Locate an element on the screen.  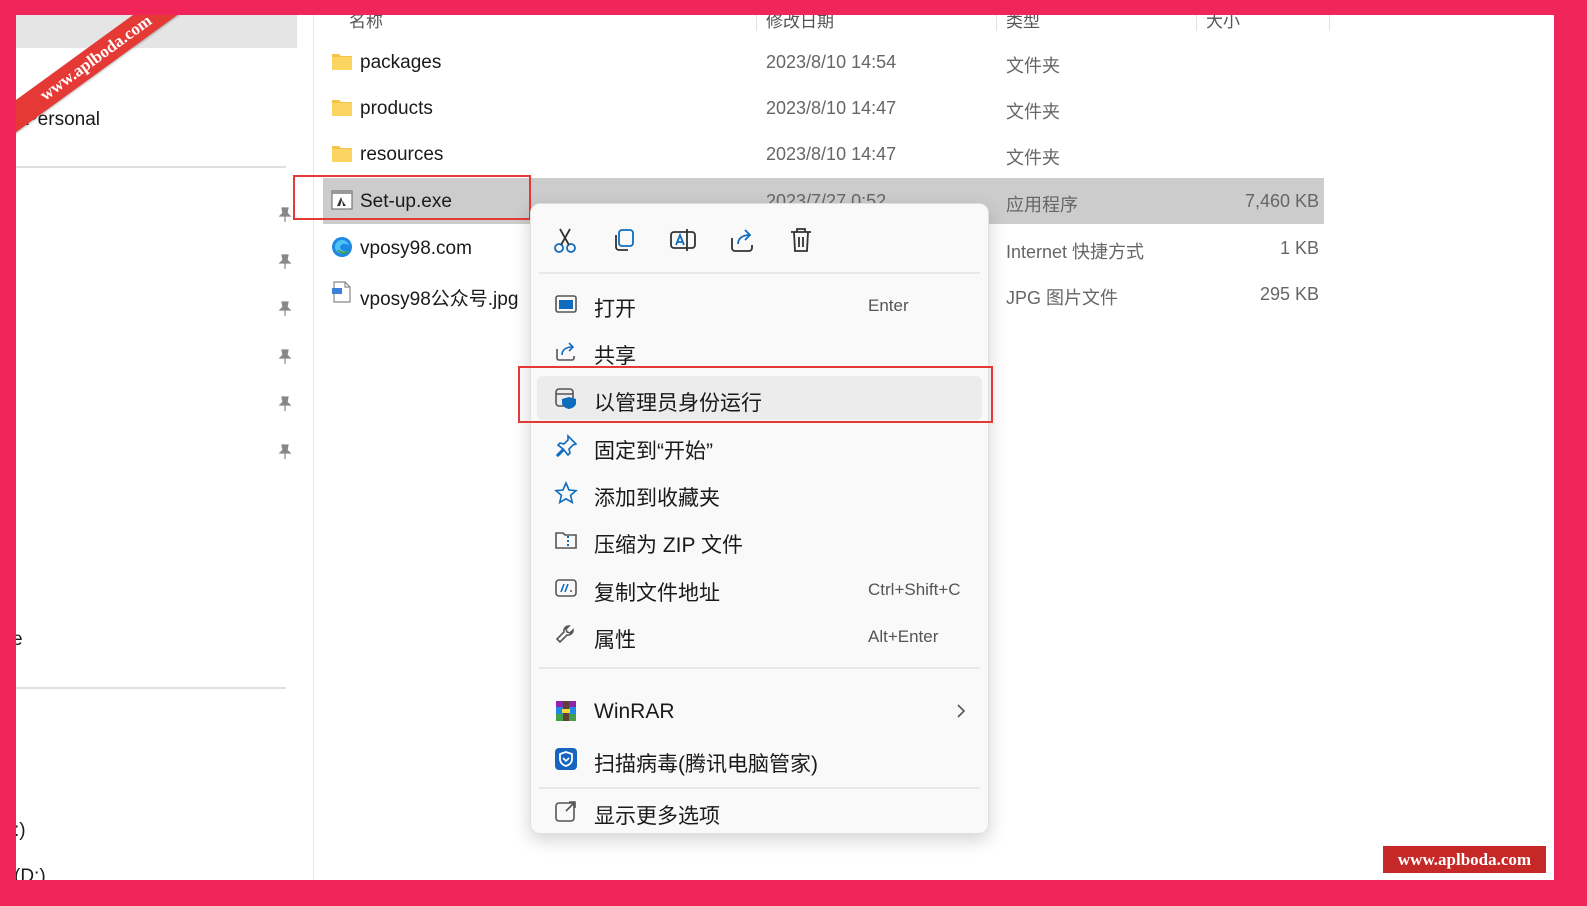
menu-item-copy-path: 复制文件地址 Ctrl+Shift+C is located at coordinates (759, 588).